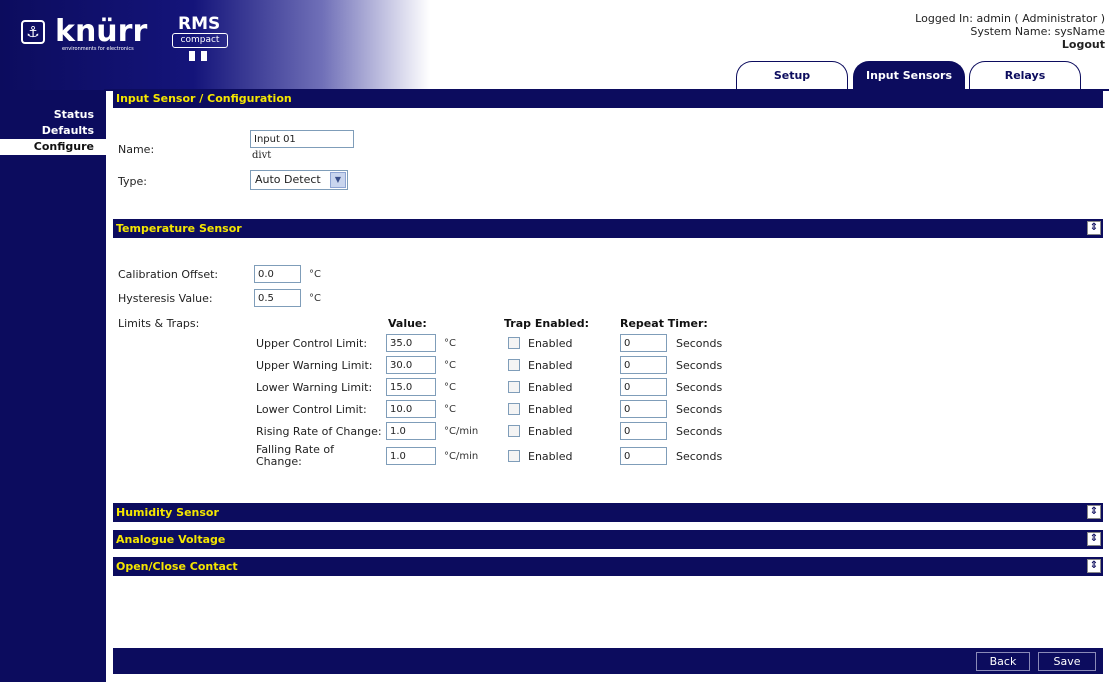 This screenshot has width=1109, height=682. Describe the element at coordinates (168, 274) in the screenshot. I see `calibration-label: Calibration Offset:` at that location.